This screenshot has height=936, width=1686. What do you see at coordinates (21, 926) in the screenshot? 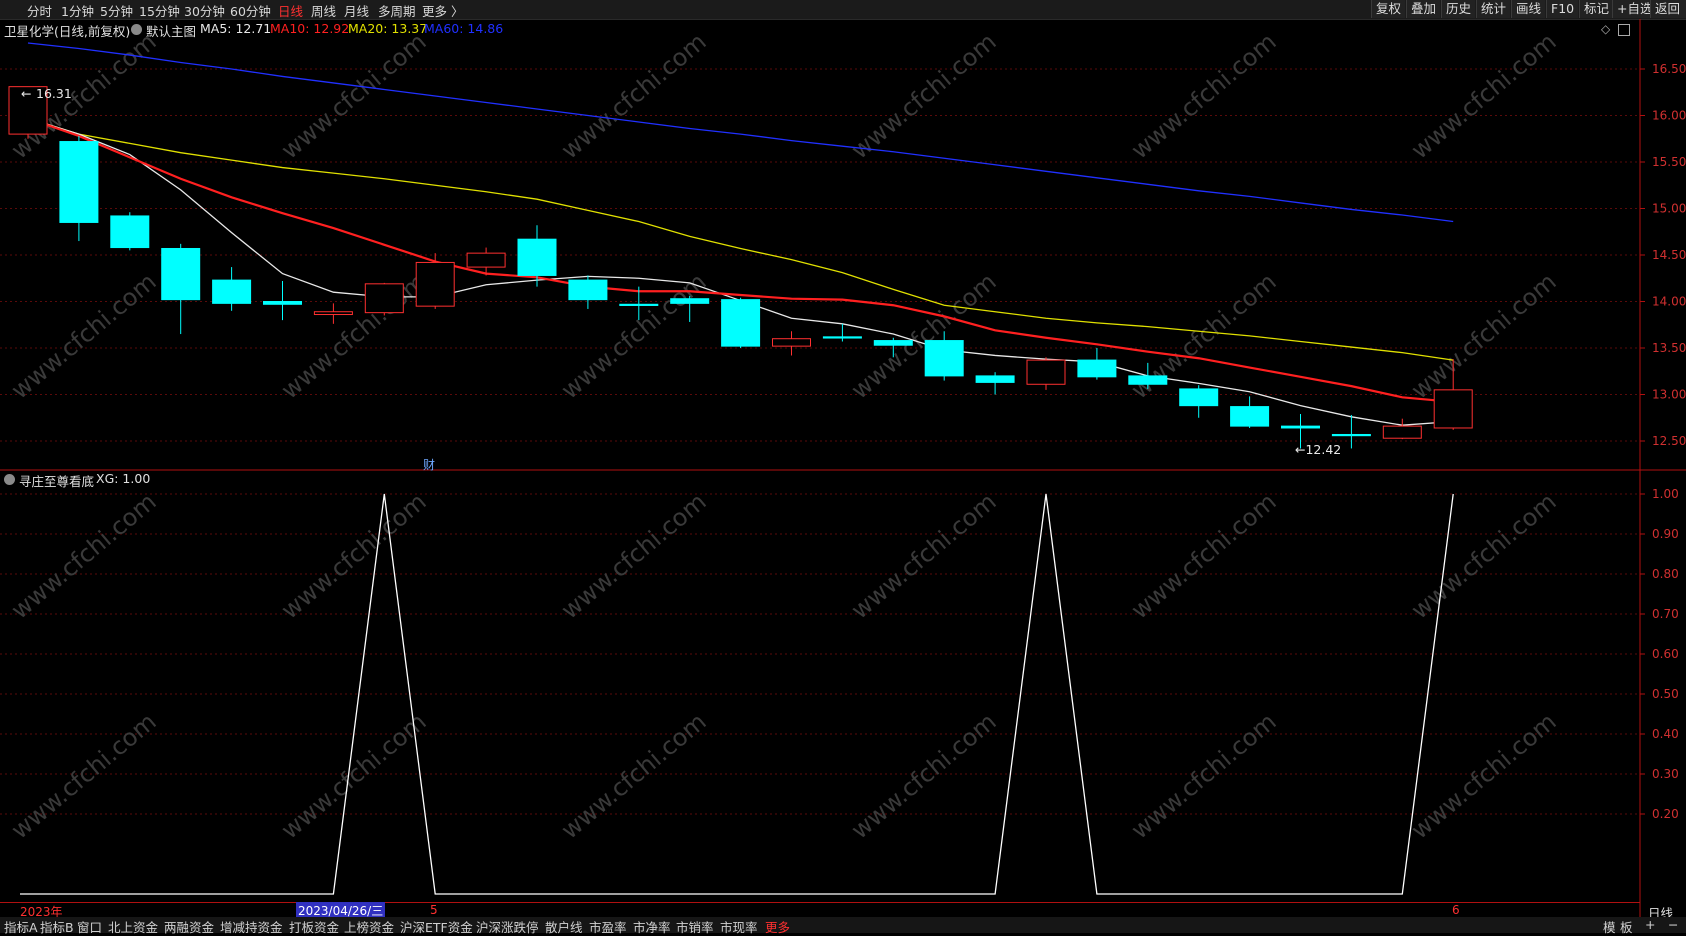
I see `tab-indicator-a: 指标A` at bounding box center [21, 926].